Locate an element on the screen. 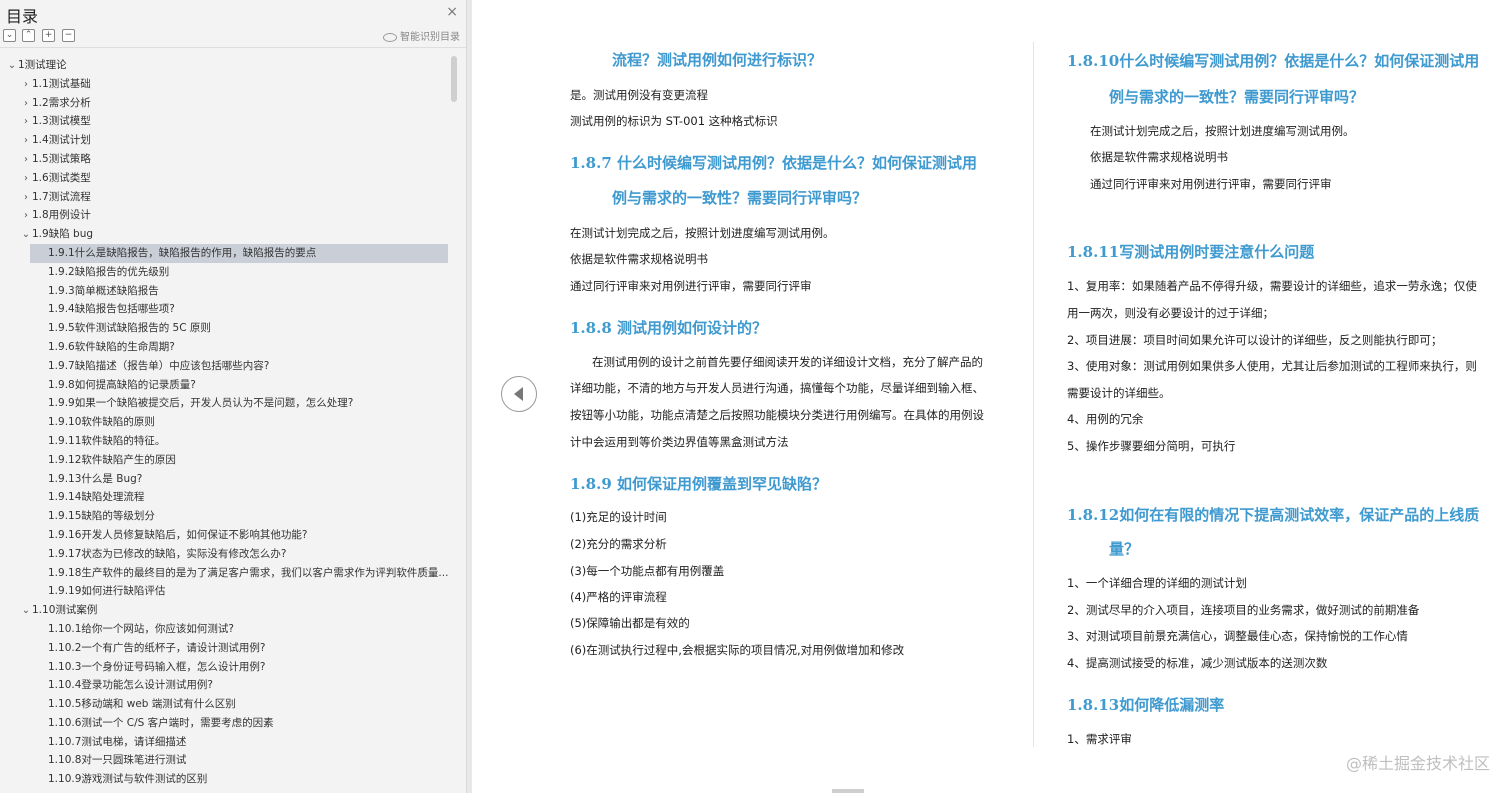 The width and height of the screenshot is (1512, 793). toc-item-label: 1.4测试计划 is located at coordinates (61, 140).